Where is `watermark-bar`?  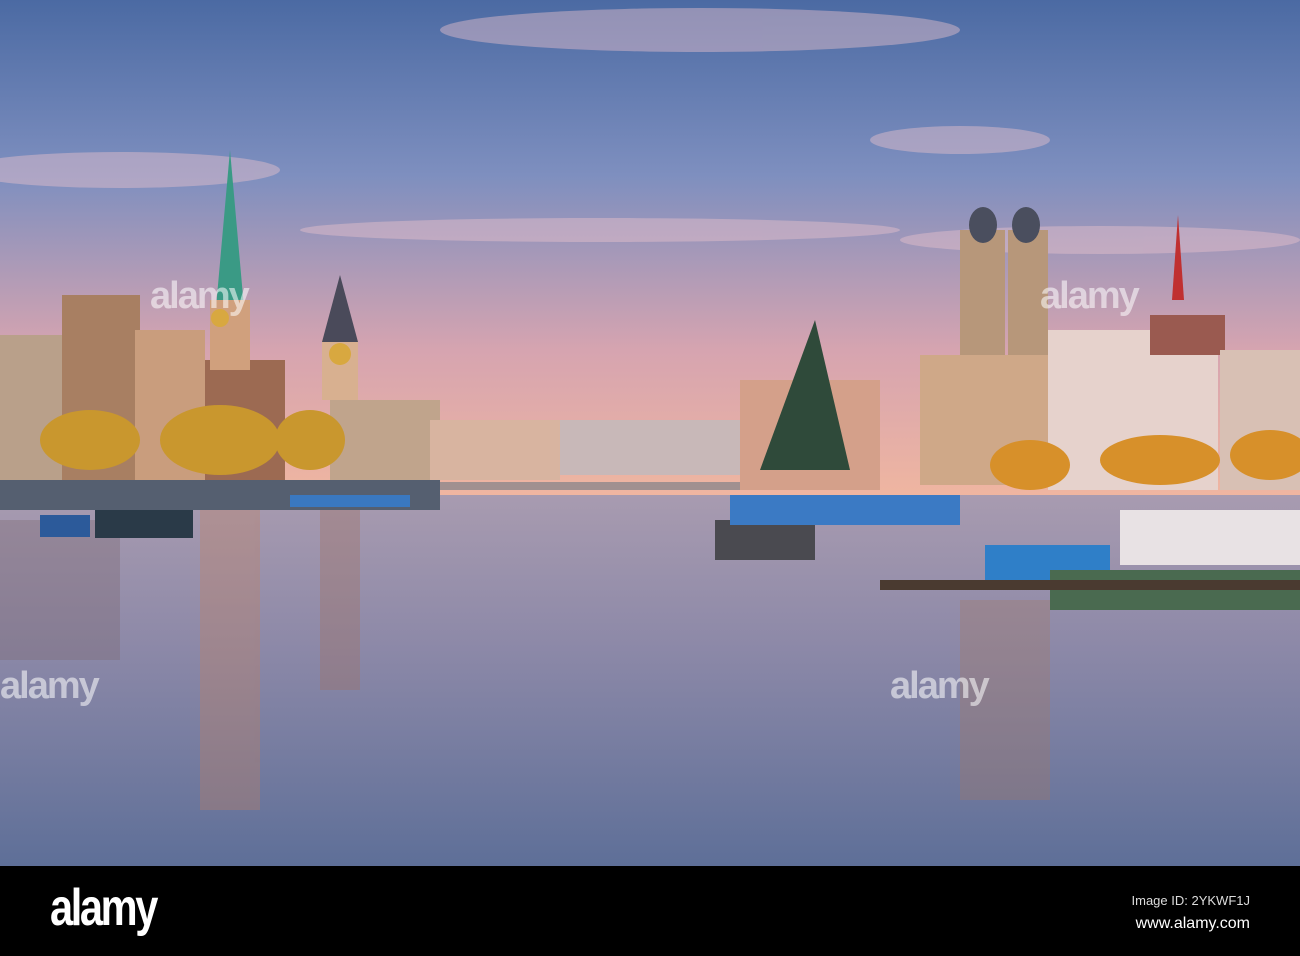
watermark-bar is located at coordinates (650, 911).